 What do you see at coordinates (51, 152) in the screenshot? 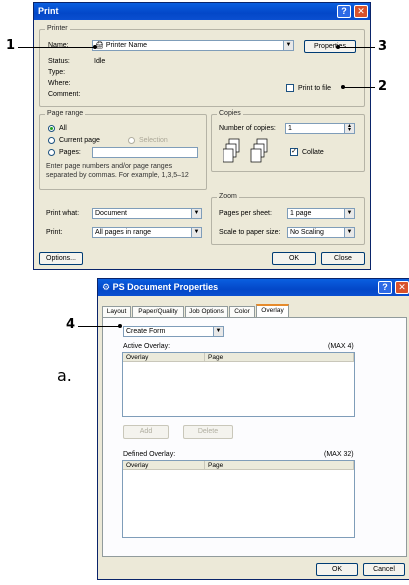
I see `range-pages-radio` at bounding box center [51, 152].